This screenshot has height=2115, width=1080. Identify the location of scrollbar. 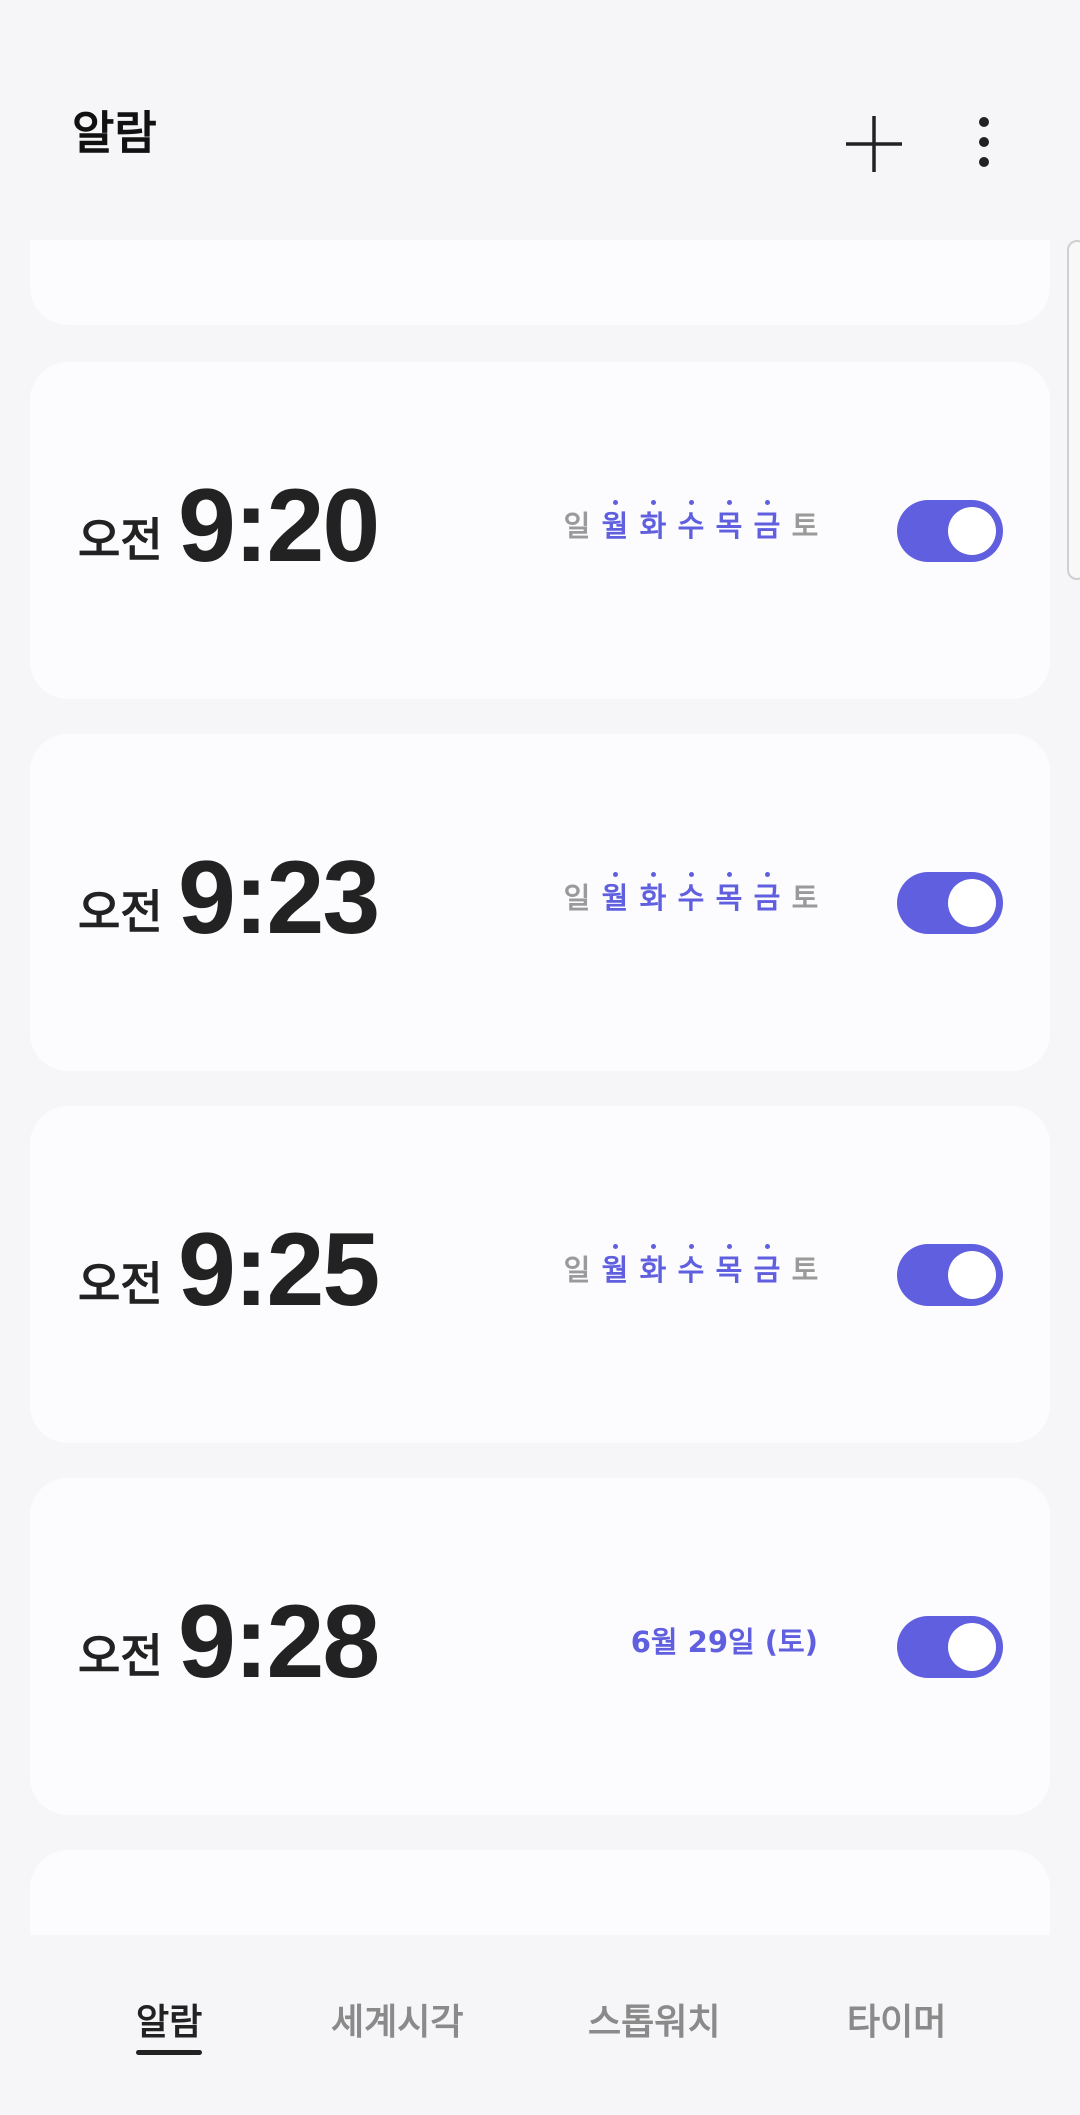
(1073, 410).